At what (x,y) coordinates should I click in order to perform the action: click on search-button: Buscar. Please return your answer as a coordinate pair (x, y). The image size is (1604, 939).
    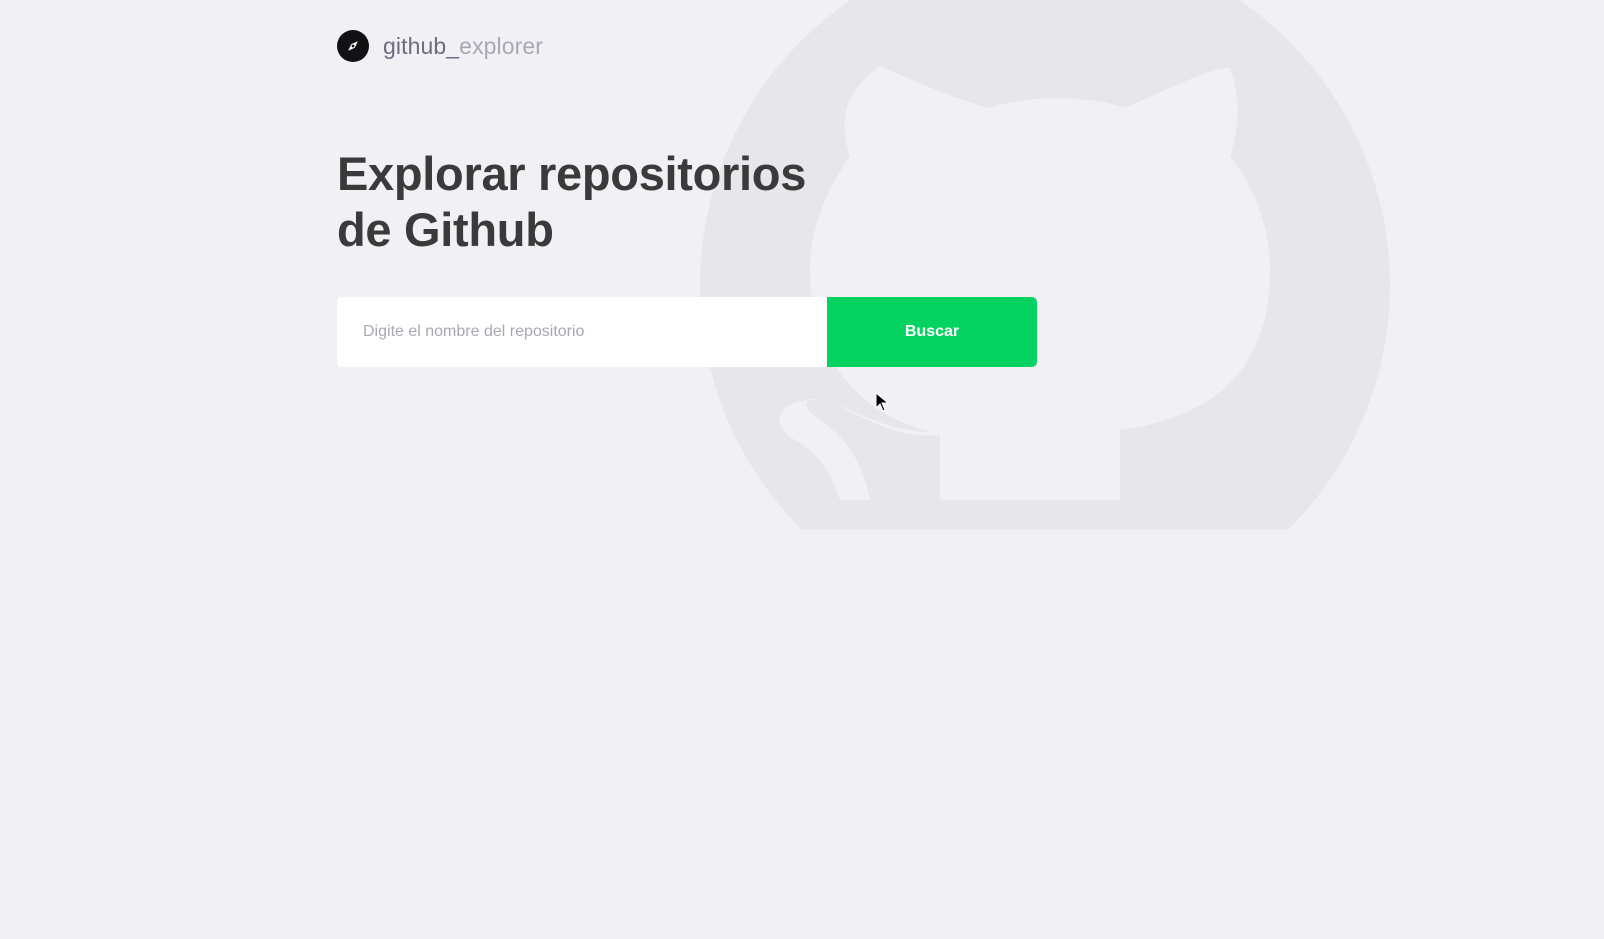
    Looking at the image, I should click on (932, 332).